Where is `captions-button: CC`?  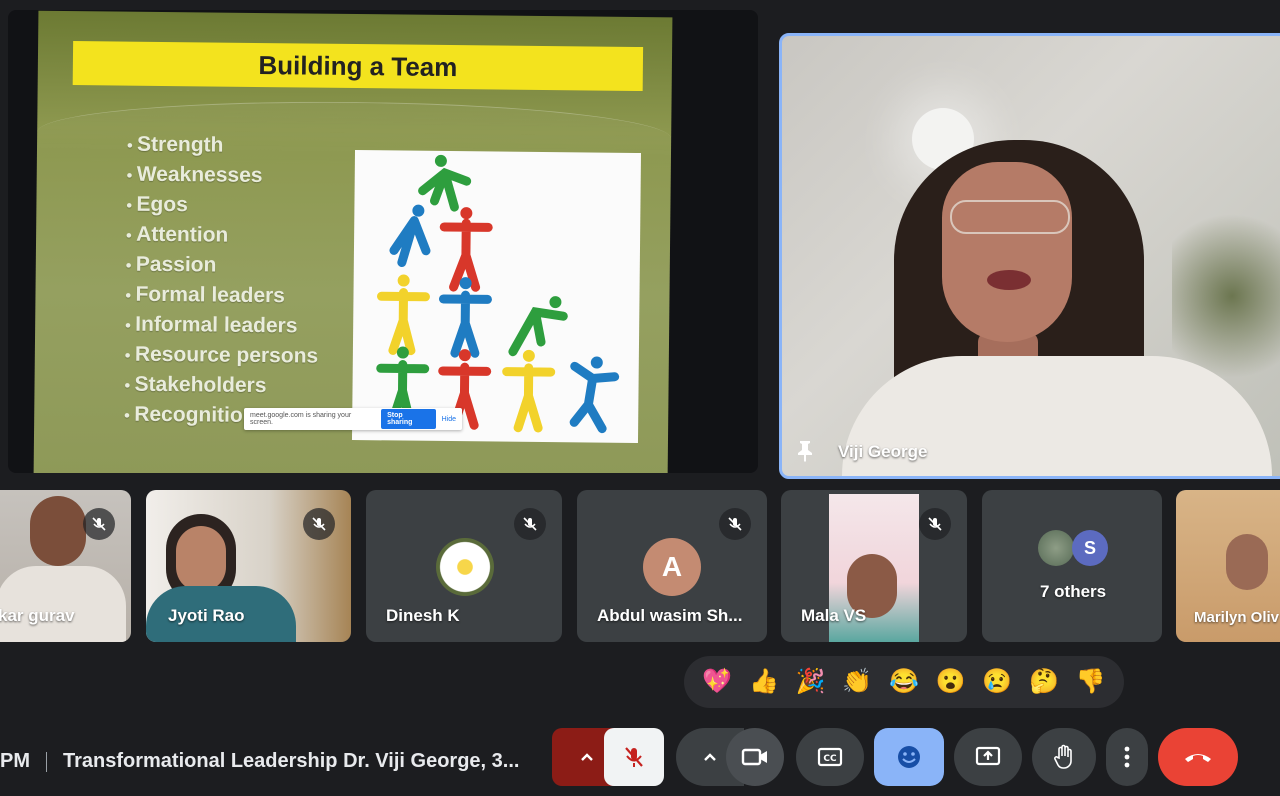 captions-button: CC is located at coordinates (830, 757).